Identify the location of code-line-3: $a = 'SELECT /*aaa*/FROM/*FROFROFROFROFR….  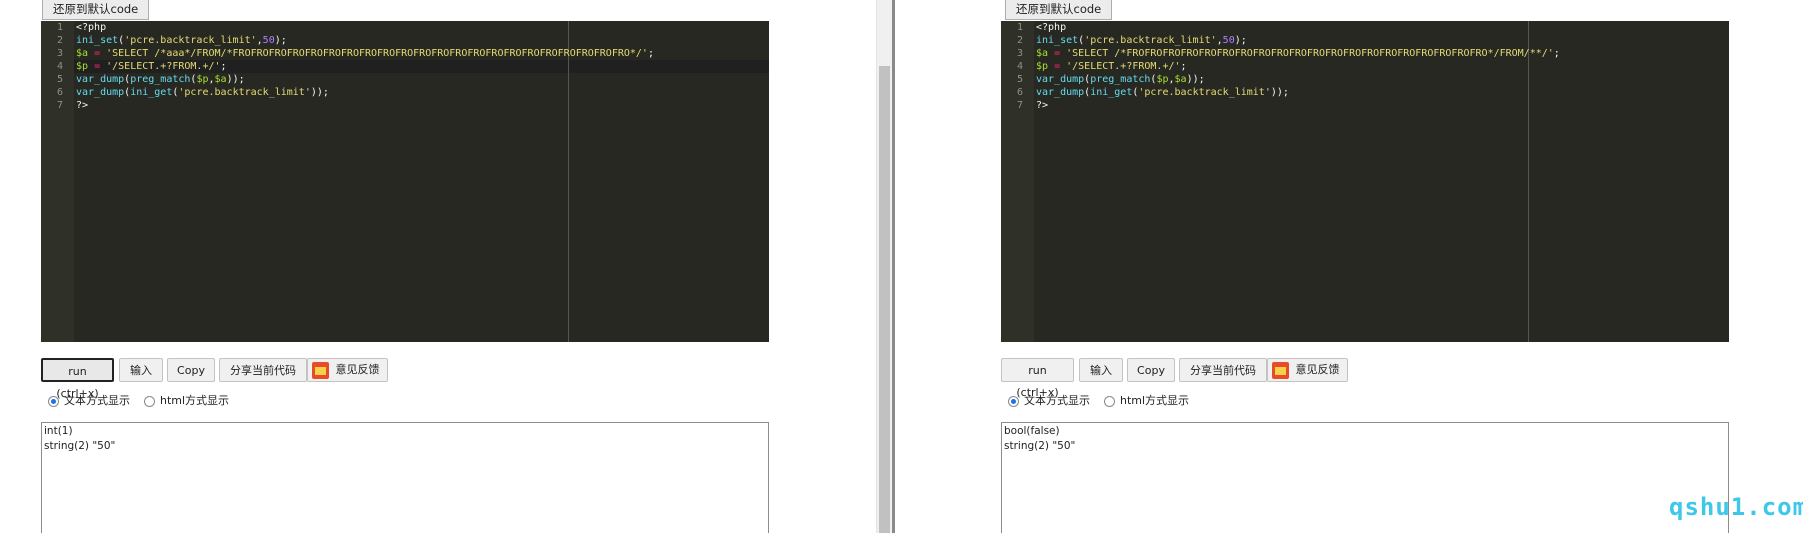
(365, 53).